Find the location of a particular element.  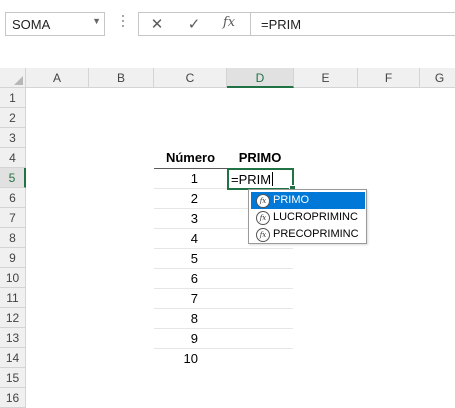

row-header-8: 8 is located at coordinates (13, 238).